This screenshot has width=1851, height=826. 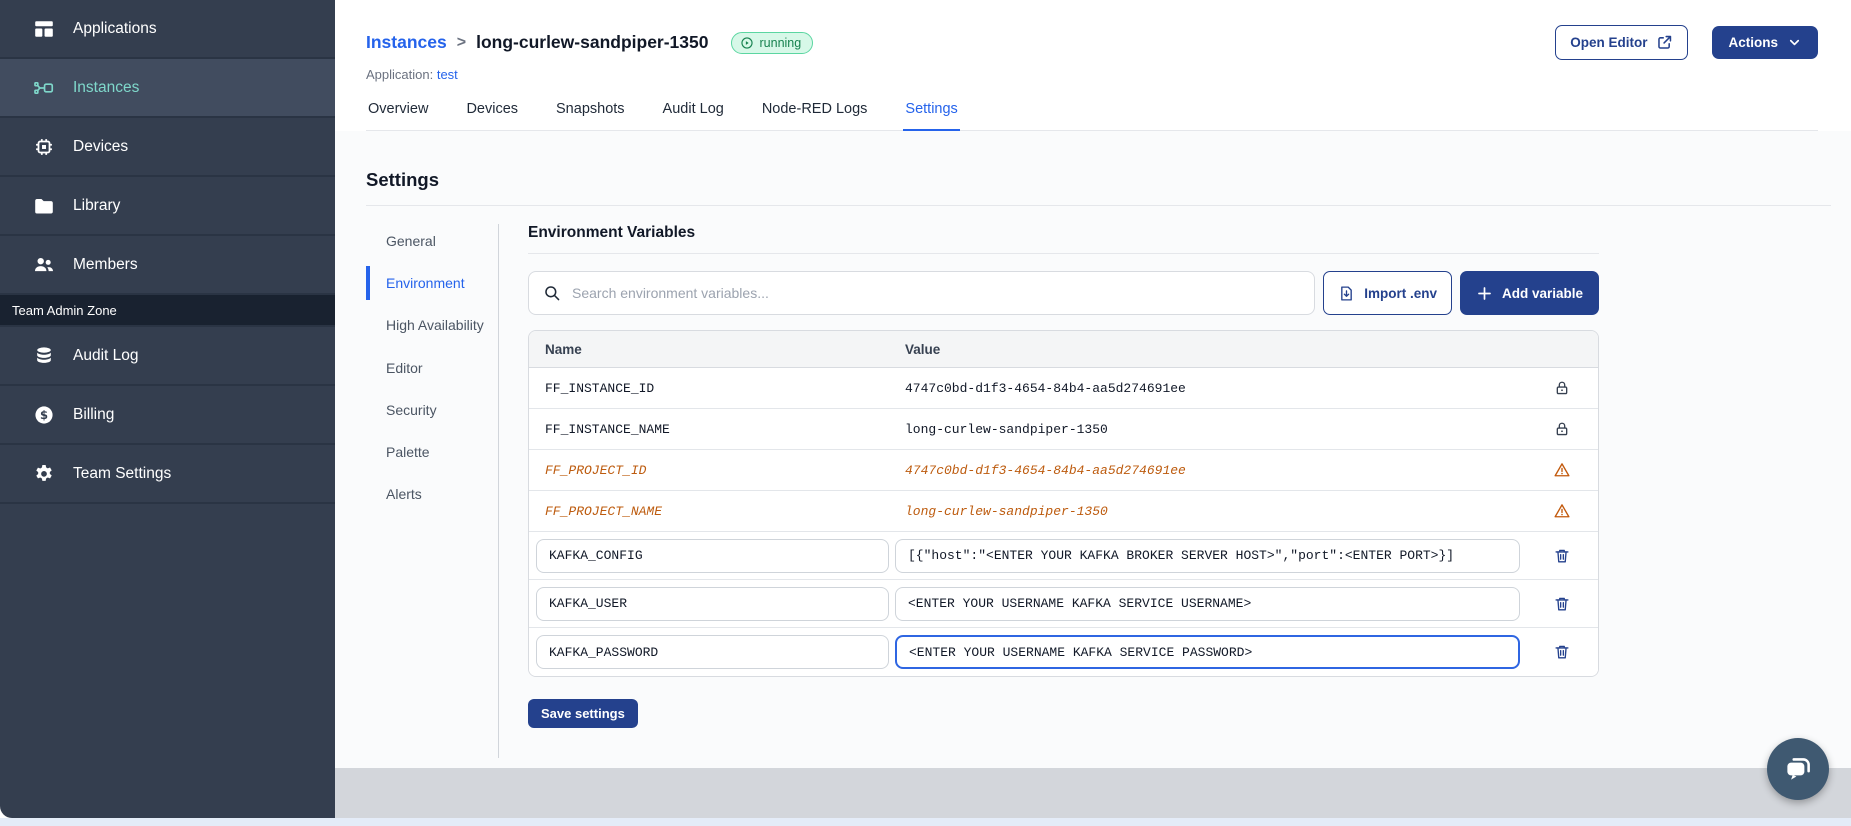 What do you see at coordinates (596, 470) in the screenshot?
I see `env-var-name: FF_PROJECT_ID` at bounding box center [596, 470].